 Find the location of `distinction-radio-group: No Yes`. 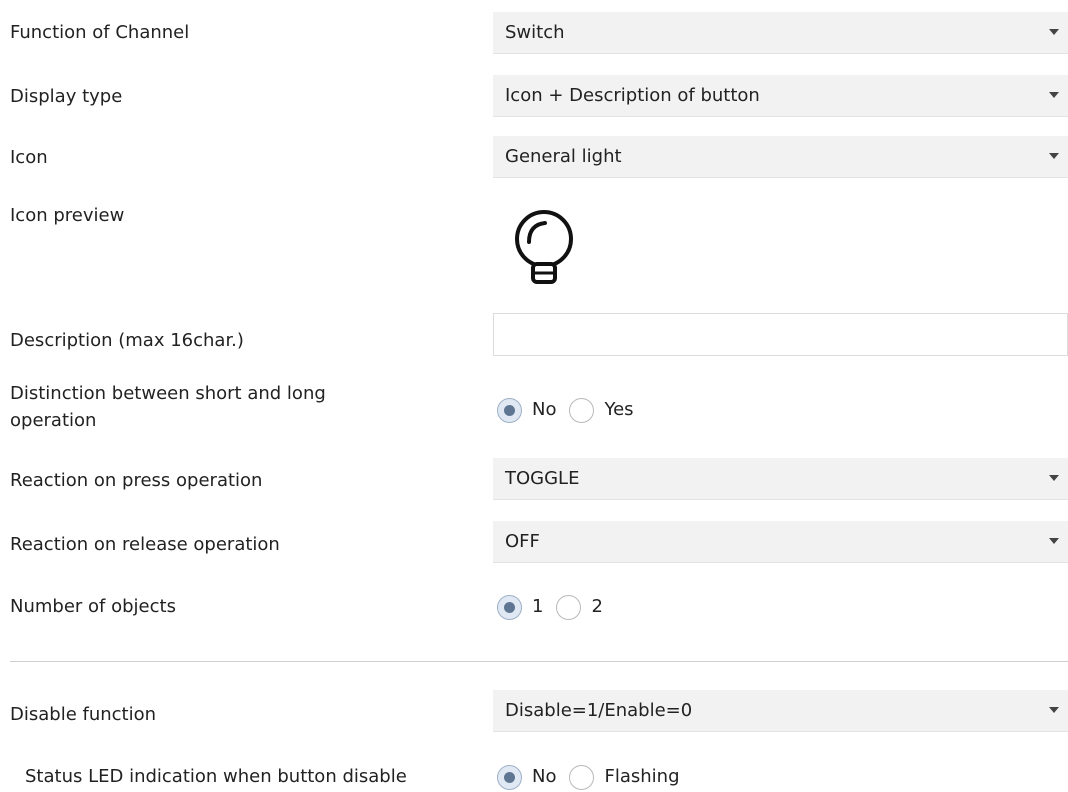

distinction-radio-group: No Yes is located at coordinates (572, 410).